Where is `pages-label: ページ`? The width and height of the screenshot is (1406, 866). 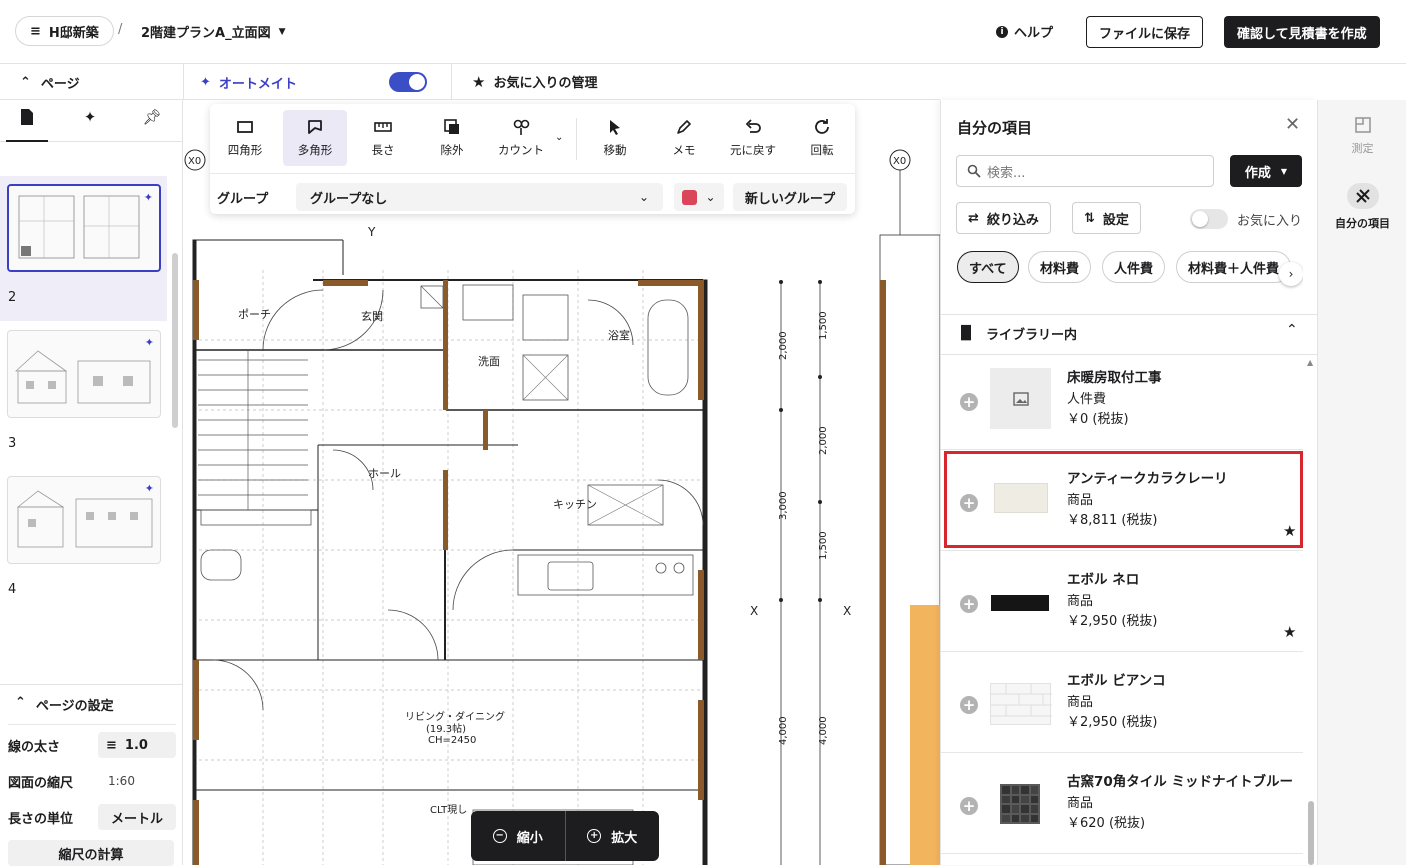 pages-label: ページ is located at coordinates (60, 84).